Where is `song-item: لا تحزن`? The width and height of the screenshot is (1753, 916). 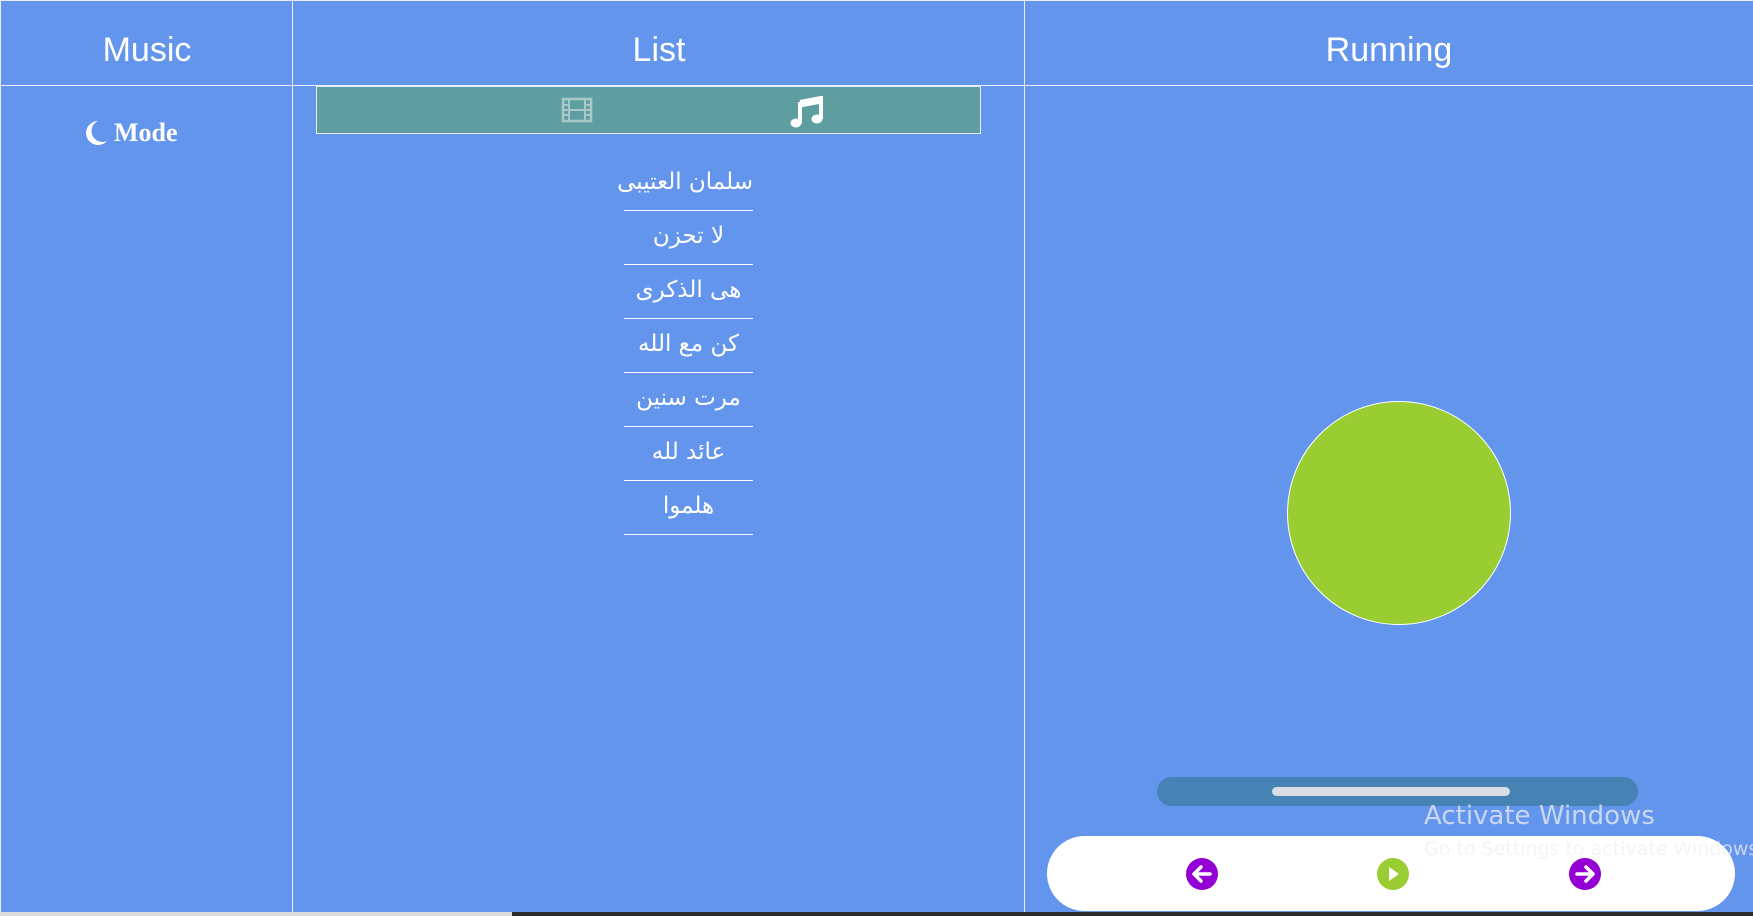
song-item: لا تحزن is located at coordinates (688, 238).